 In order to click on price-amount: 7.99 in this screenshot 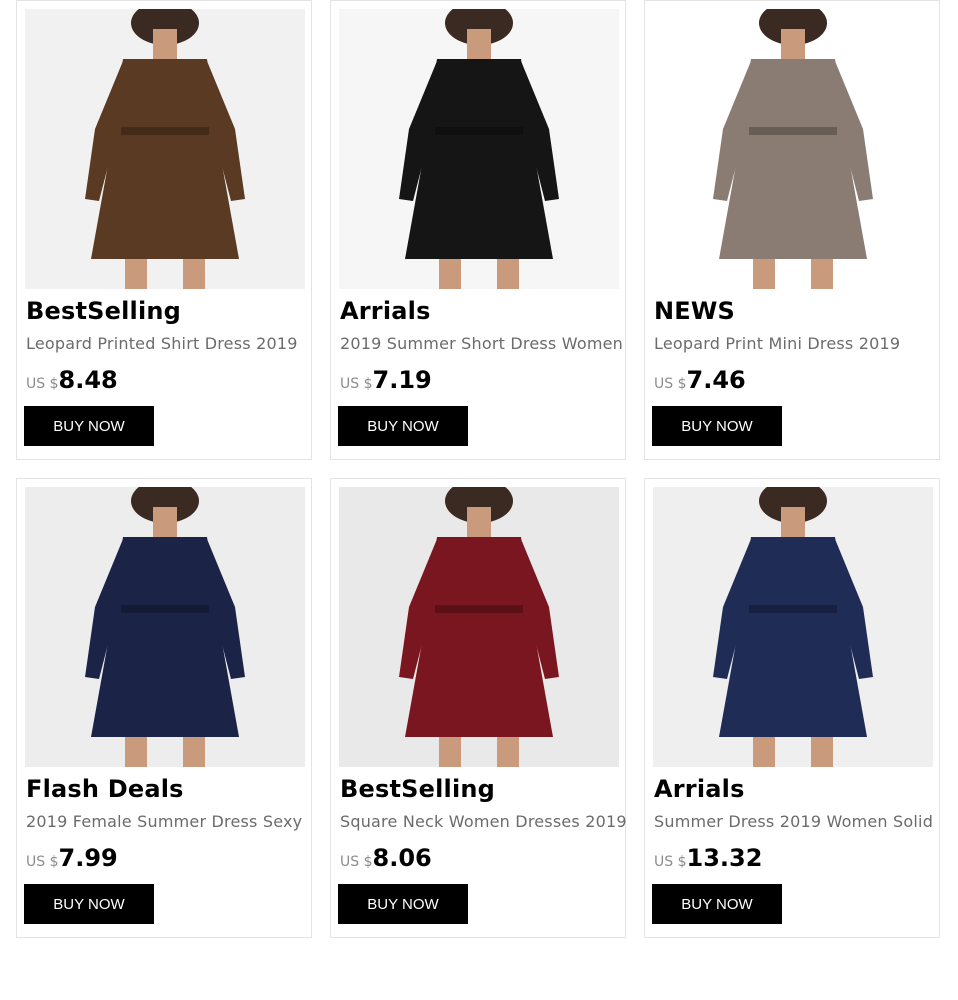, I will do `click(88, 858)`.